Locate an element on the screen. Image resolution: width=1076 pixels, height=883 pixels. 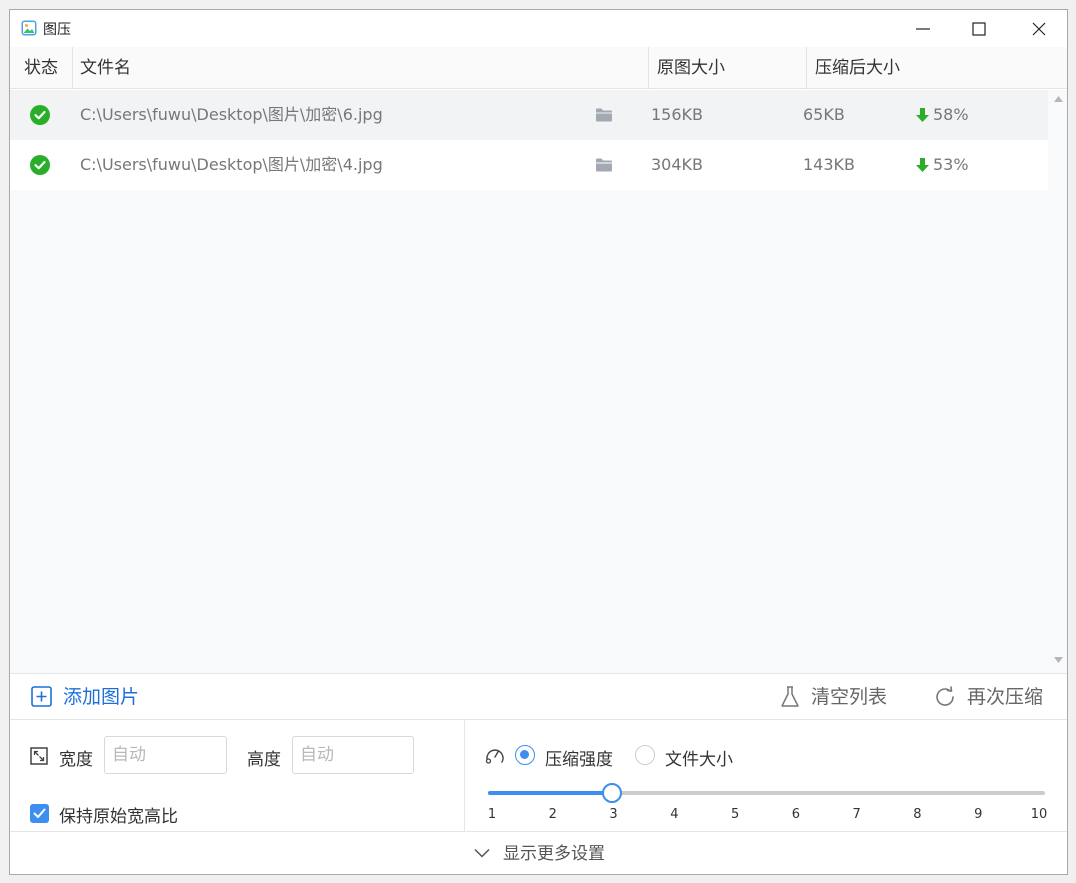
mode-strength-label: 压缩强度 is located at coordinates (579, 757).